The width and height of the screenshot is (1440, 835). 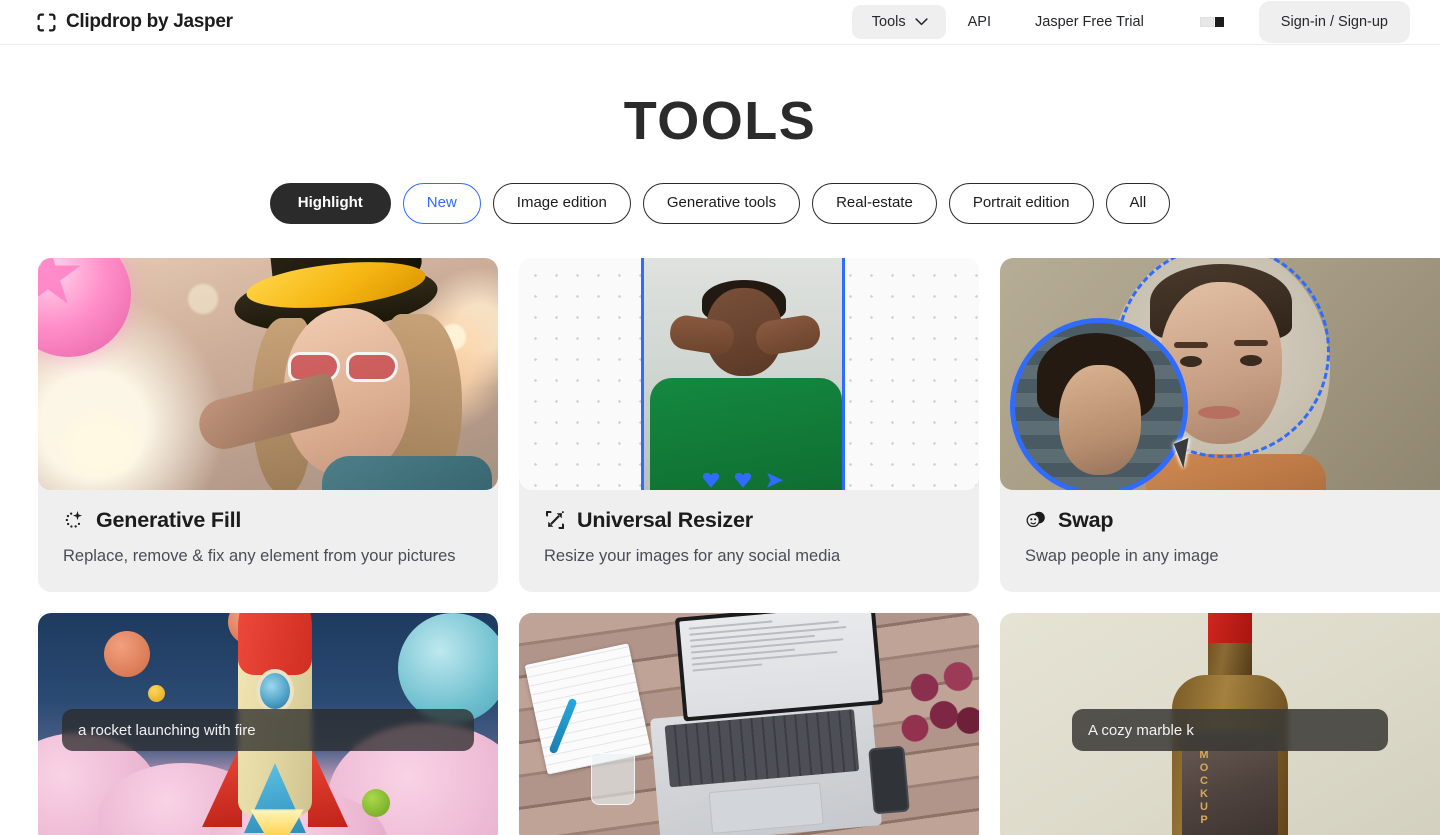 I want to click on artwork-desk, so click(x=749, y=724).